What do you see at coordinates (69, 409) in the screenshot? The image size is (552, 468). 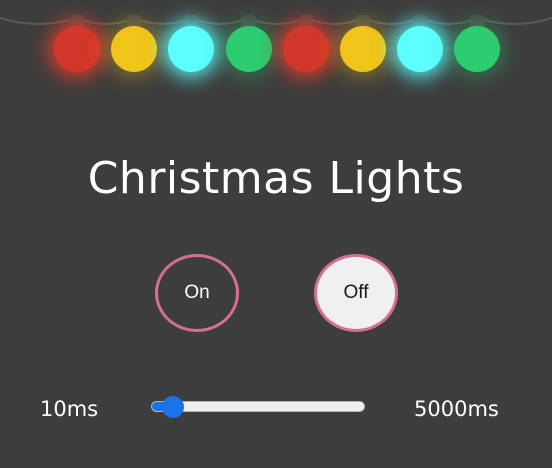 I see `speed-min-label: 10ms` at bounding box center [69, 409].